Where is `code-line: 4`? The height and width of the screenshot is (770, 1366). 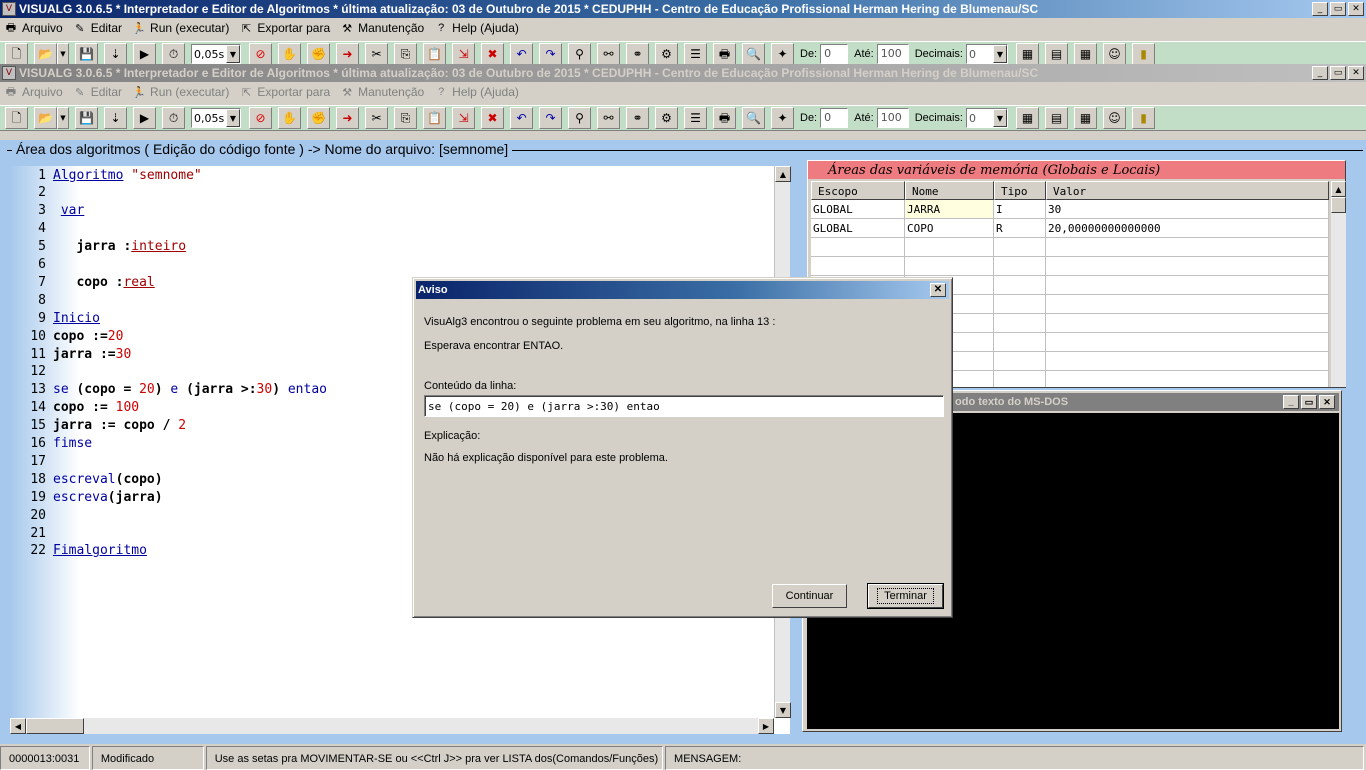
code-line: 4 is located at coordinates (31, 229).